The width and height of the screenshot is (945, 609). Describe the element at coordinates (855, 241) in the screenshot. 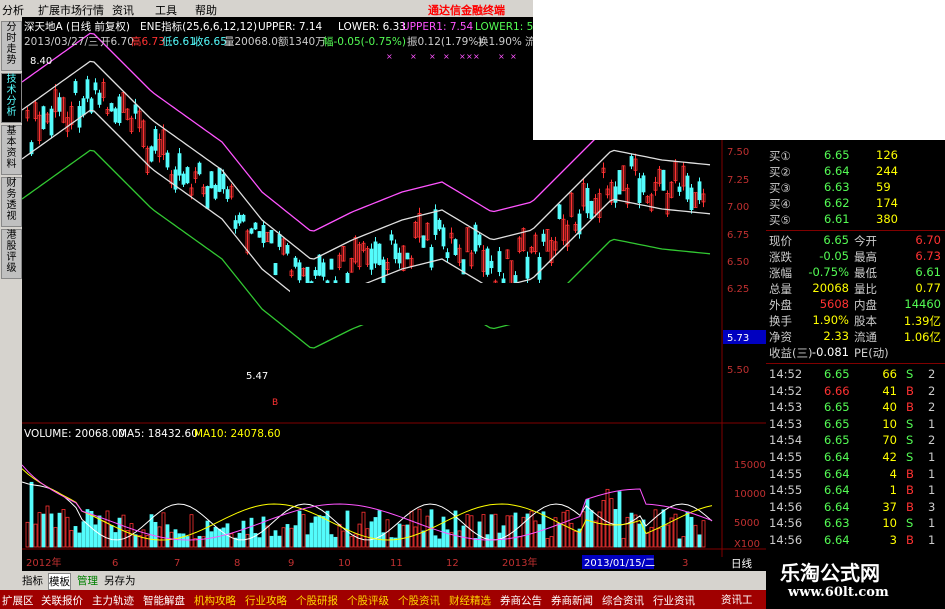

I see `stat-row: 现价 6.65 今开 6.70` at that location.